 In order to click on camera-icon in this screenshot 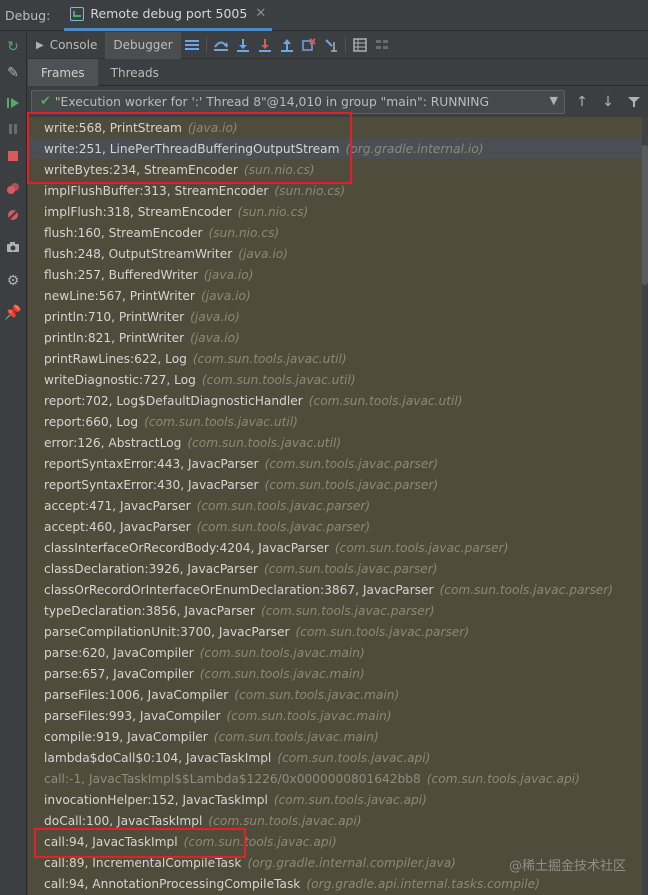, I will do `click(13, 247)`.